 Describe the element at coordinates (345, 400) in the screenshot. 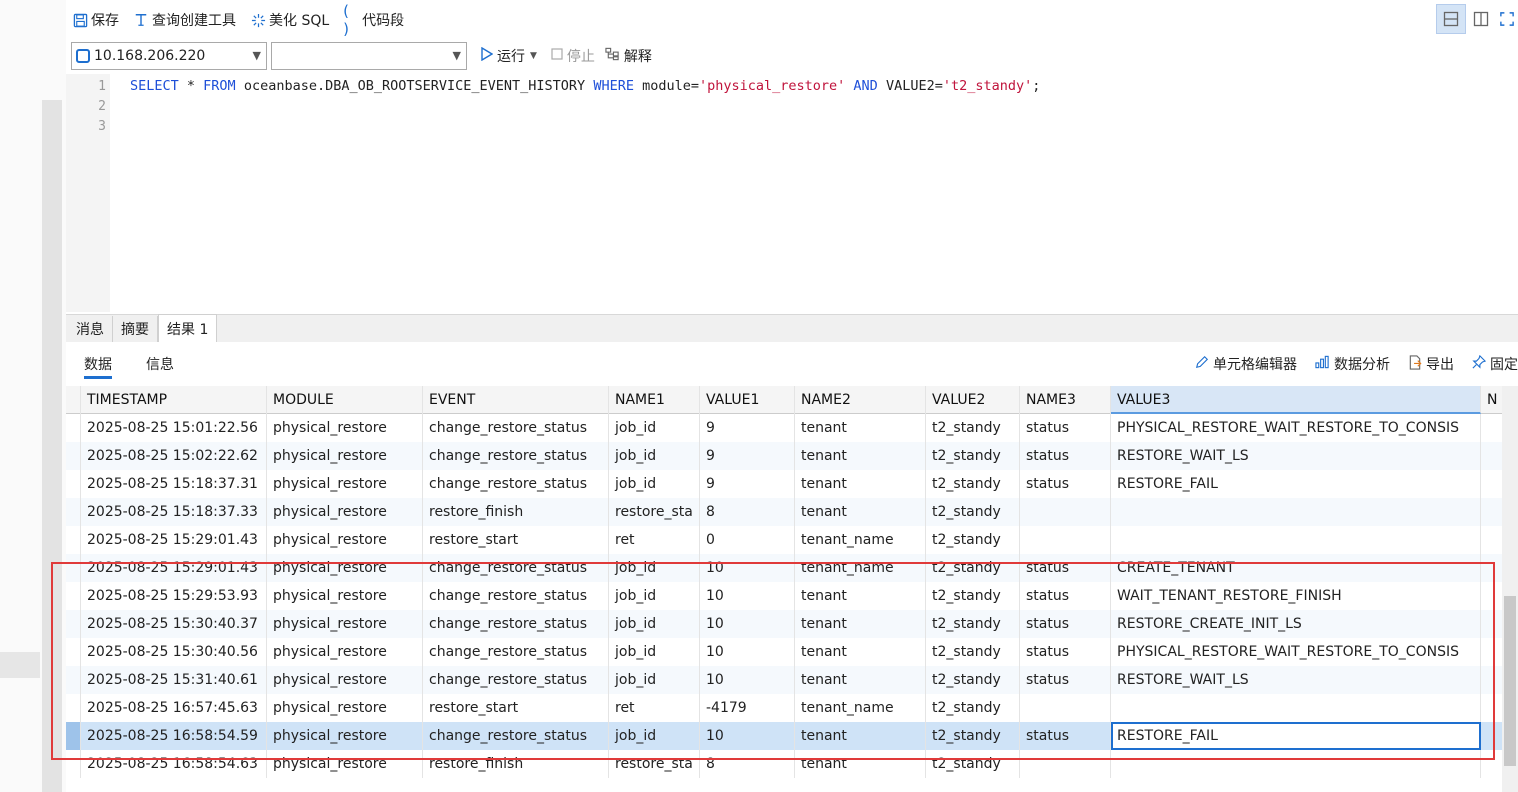

I see `column-header: MODULE` at that location.